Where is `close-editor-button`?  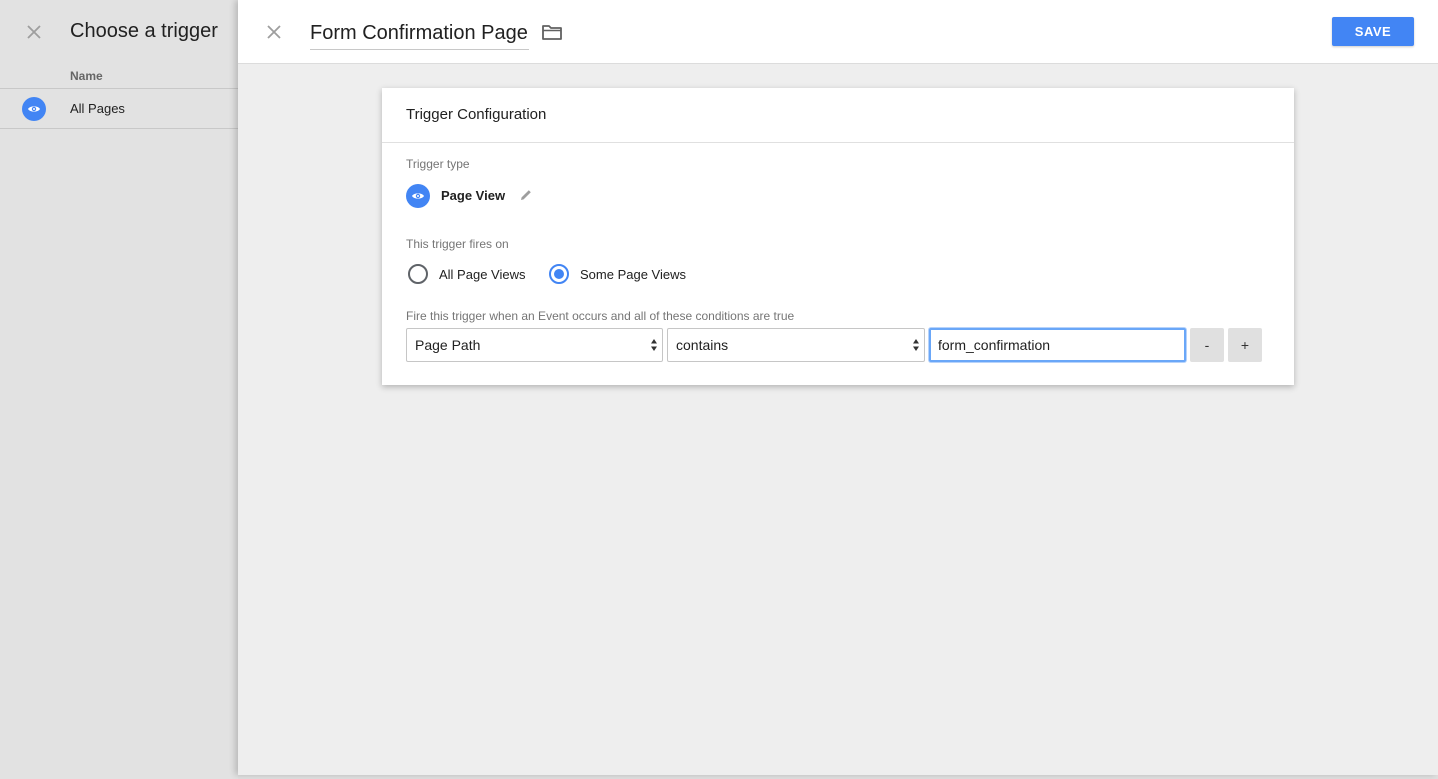 close-editor-button is located at coordinates (274, 32).